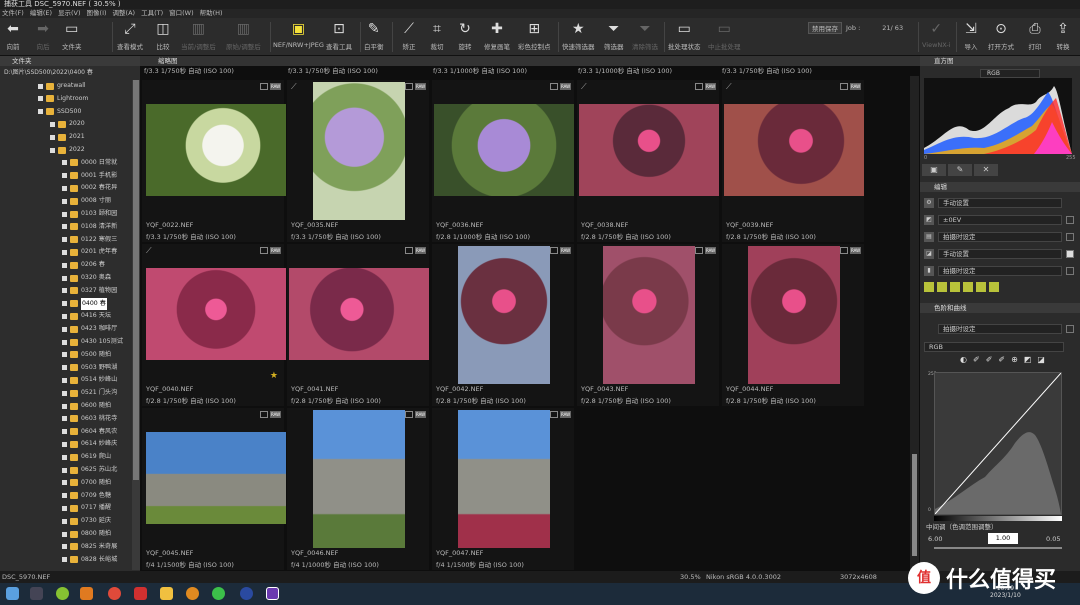 This screenshot has height=605, width=1080. Describe the element at coordinates (503, 489) in the screenshot. I see `thumbnail-cell: RAW YQF_0047.NEF f/4 1/1500秒 自动 (ISO 100)` at that location.